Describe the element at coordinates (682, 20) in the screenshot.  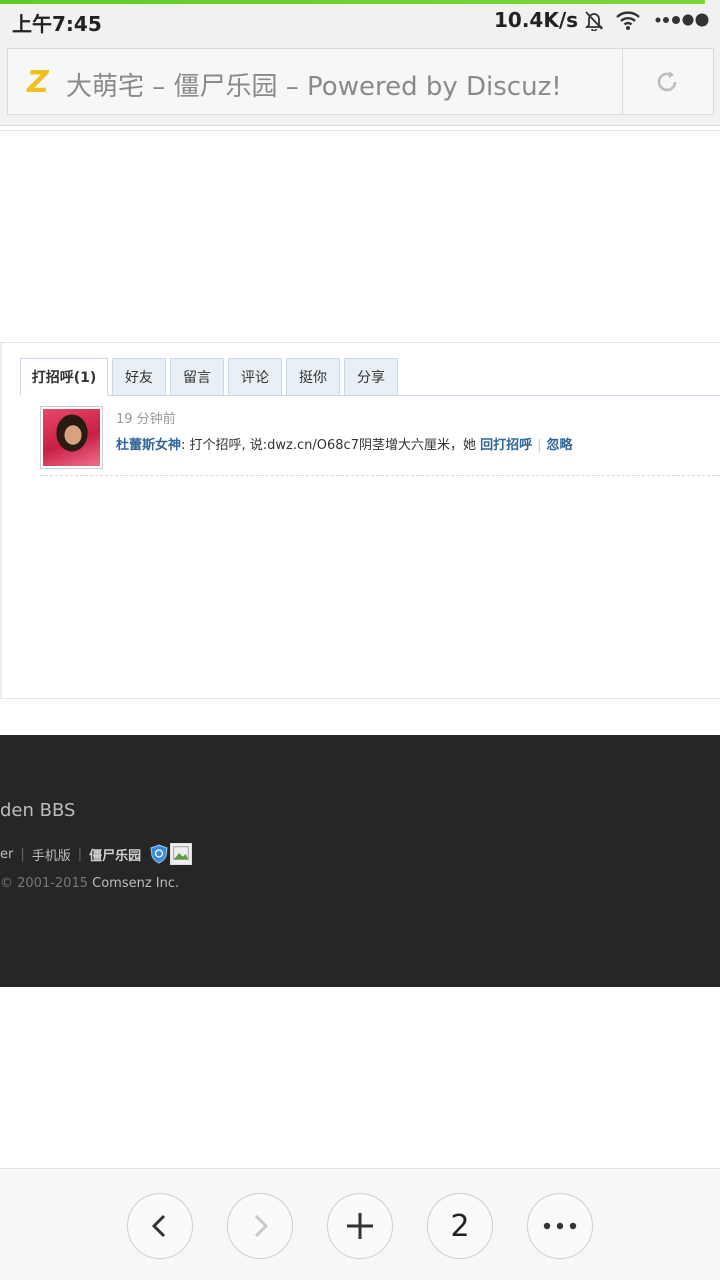
I see `signal-strength-icon` at that location.